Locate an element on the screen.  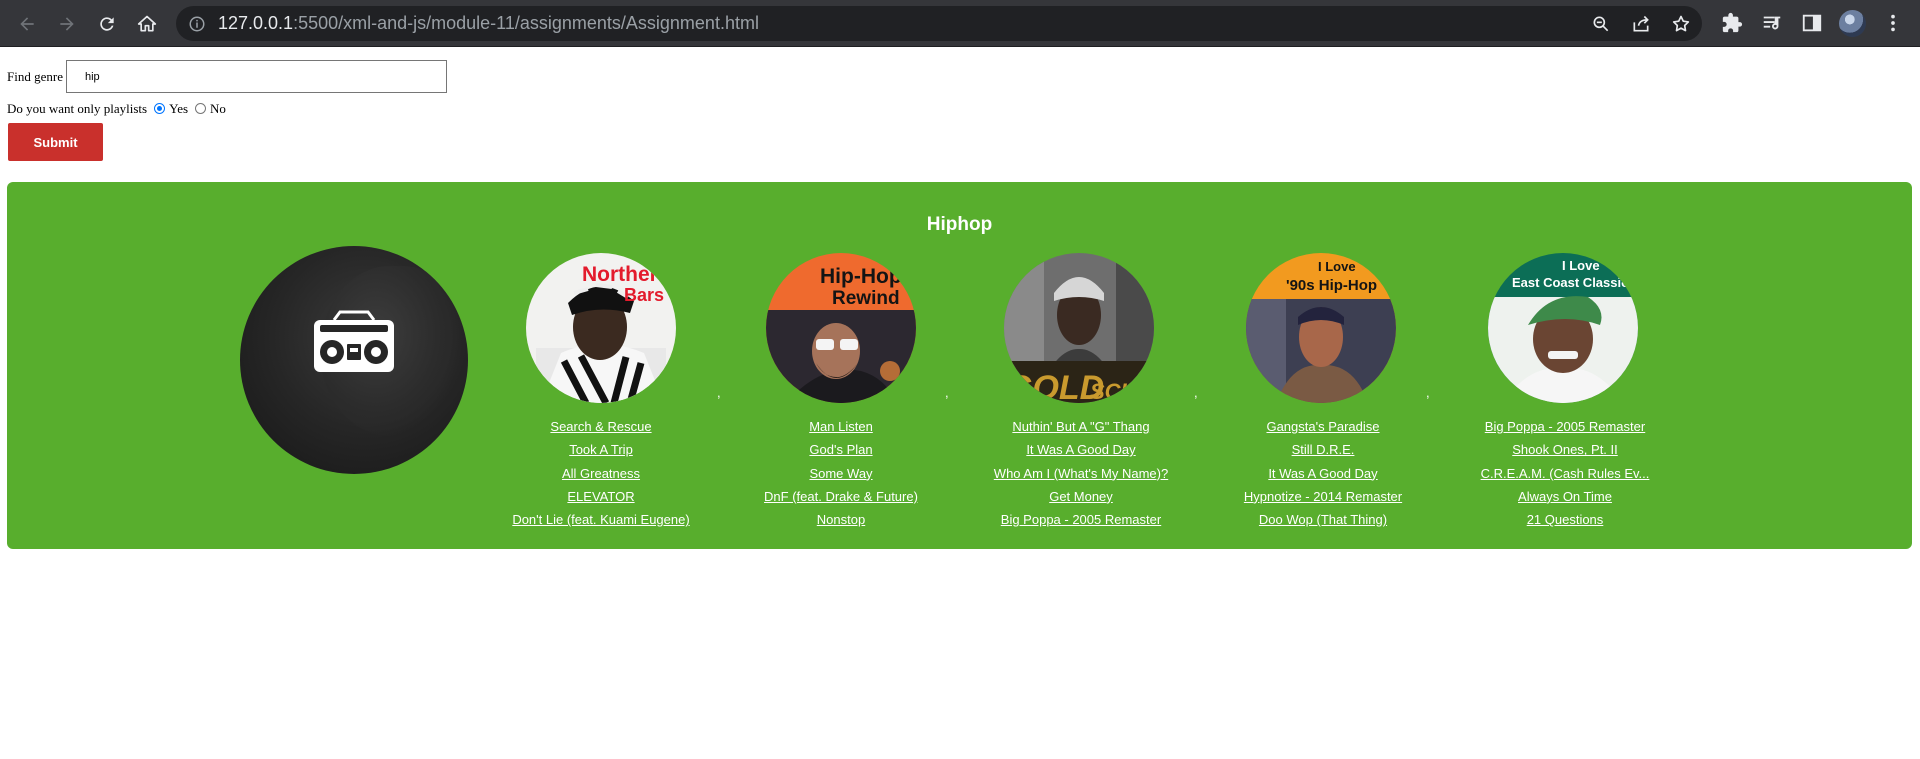
track-link: DnF (feat. Drake & Future) is located at coordinates (841, 496).